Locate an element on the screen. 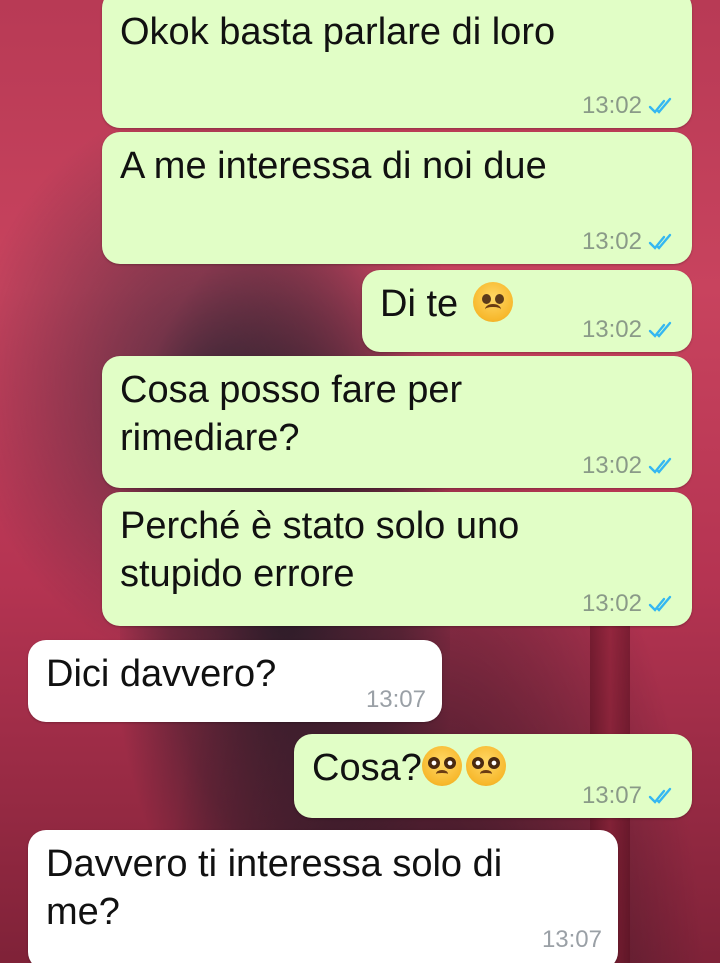 The height and width of the screenshot is (963, 720). message-text: Perché è stato solo uno stupido errore is located at coordinates (320, 550).